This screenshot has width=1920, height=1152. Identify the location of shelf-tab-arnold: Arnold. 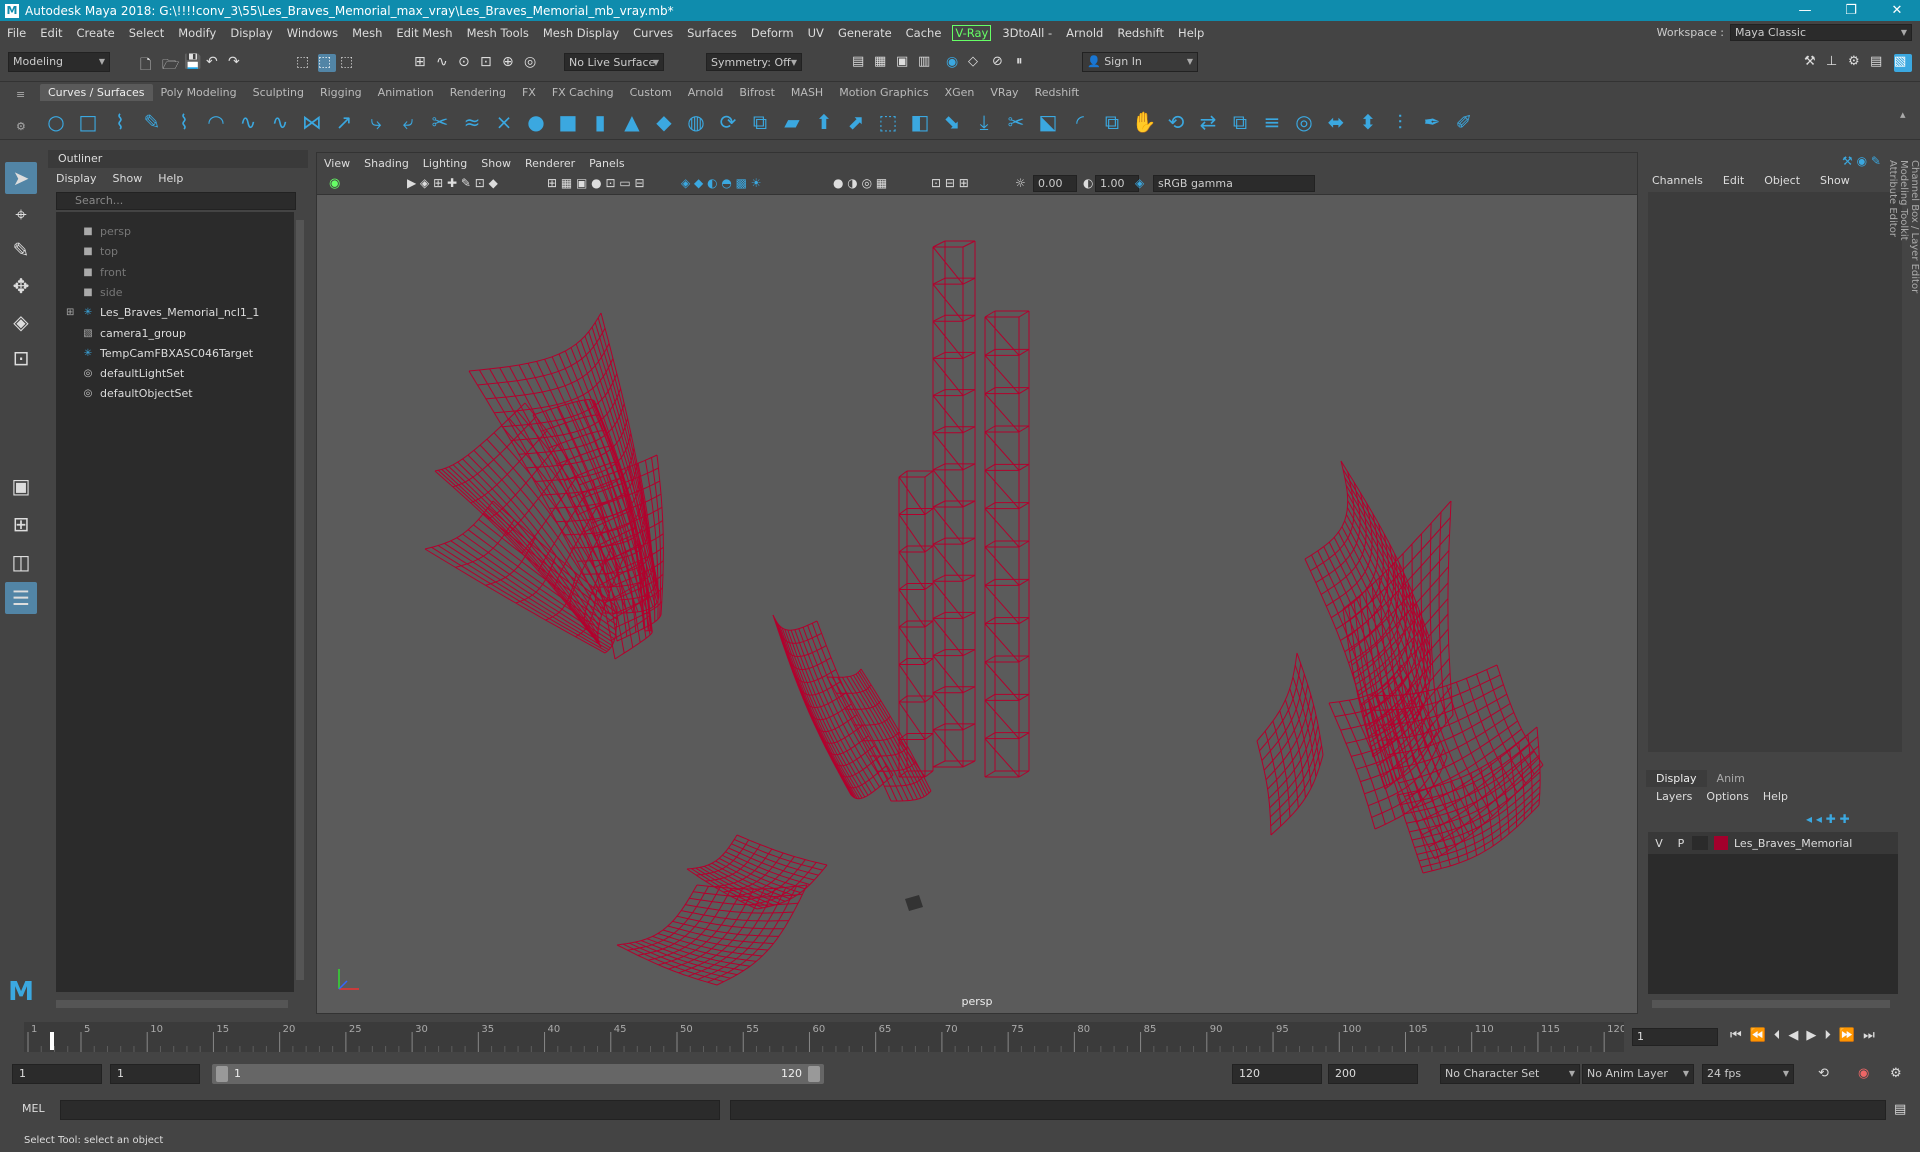
(706, 92).